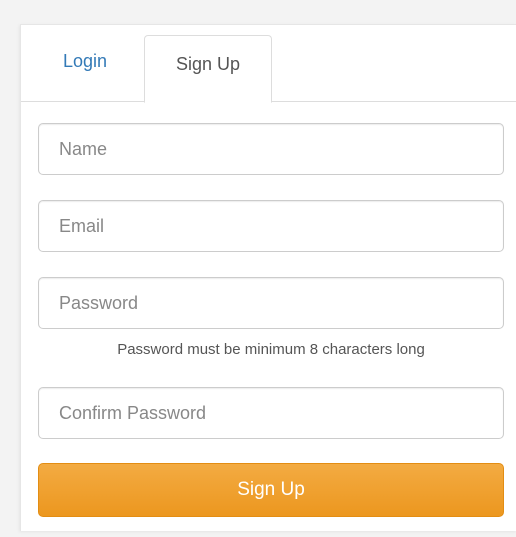 This screenshot has height=537, width=516. I want to click on tab-login: Login, so click(85, 61).